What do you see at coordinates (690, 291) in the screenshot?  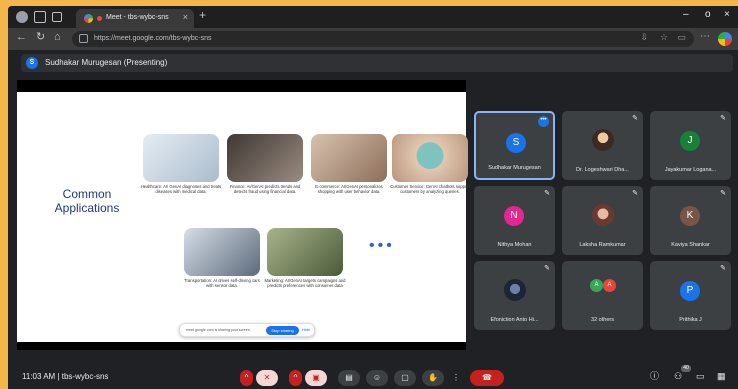 I see `avatar: P` at bounding box center [690, 291].